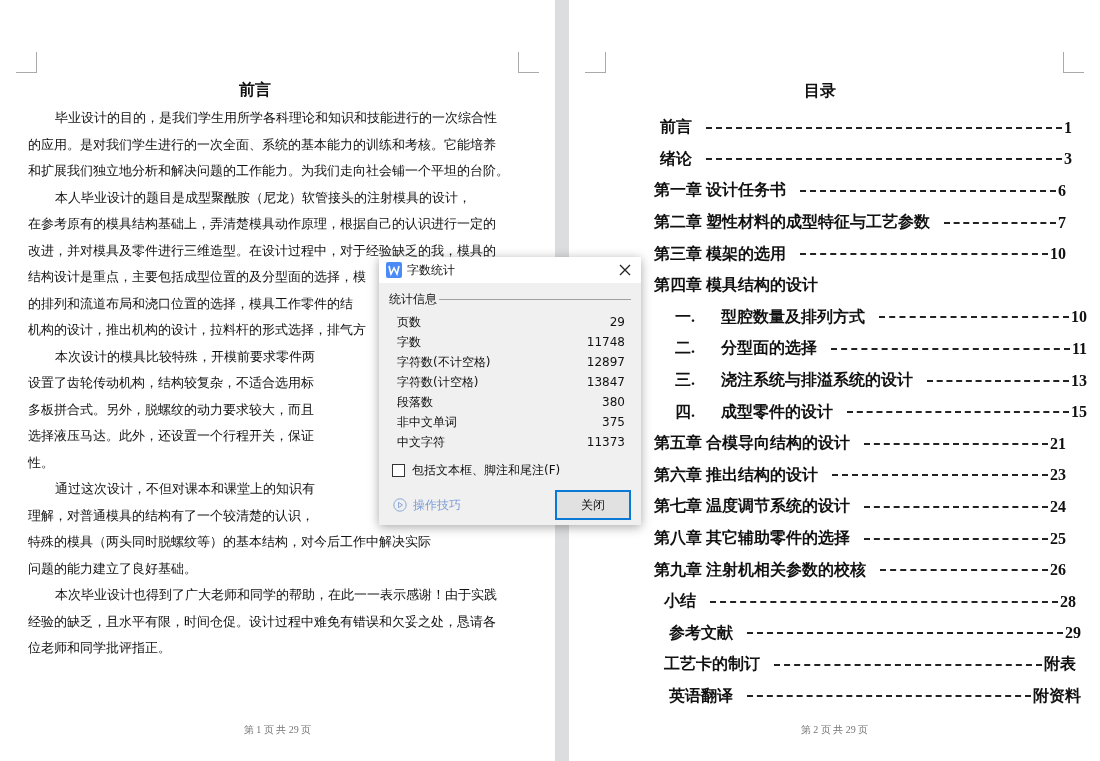 The height and width of the screenshot is (761, 1100). What do you see at coordinates (613, 422) in the screenshot?
I see `stat-value: 375` at bounding box center [613, 422].